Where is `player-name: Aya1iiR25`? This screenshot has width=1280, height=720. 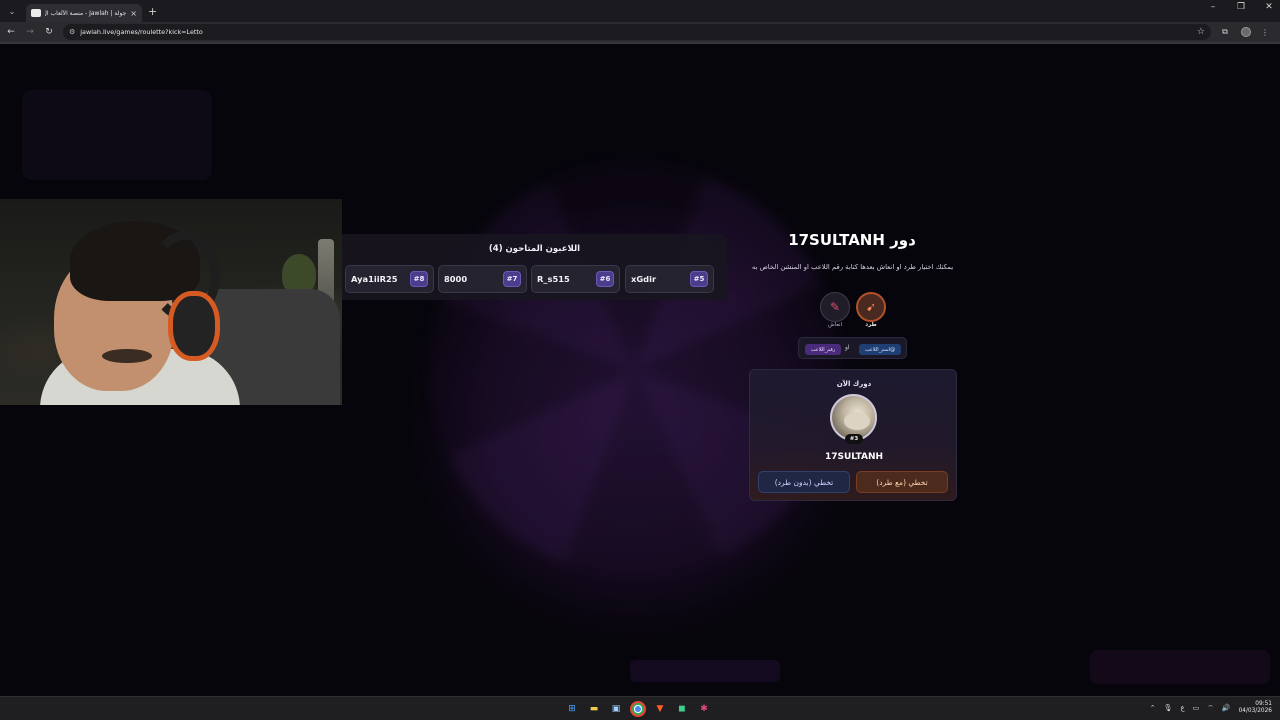
player-name: Aya1iiR25 is located at coordinates (374, 279).